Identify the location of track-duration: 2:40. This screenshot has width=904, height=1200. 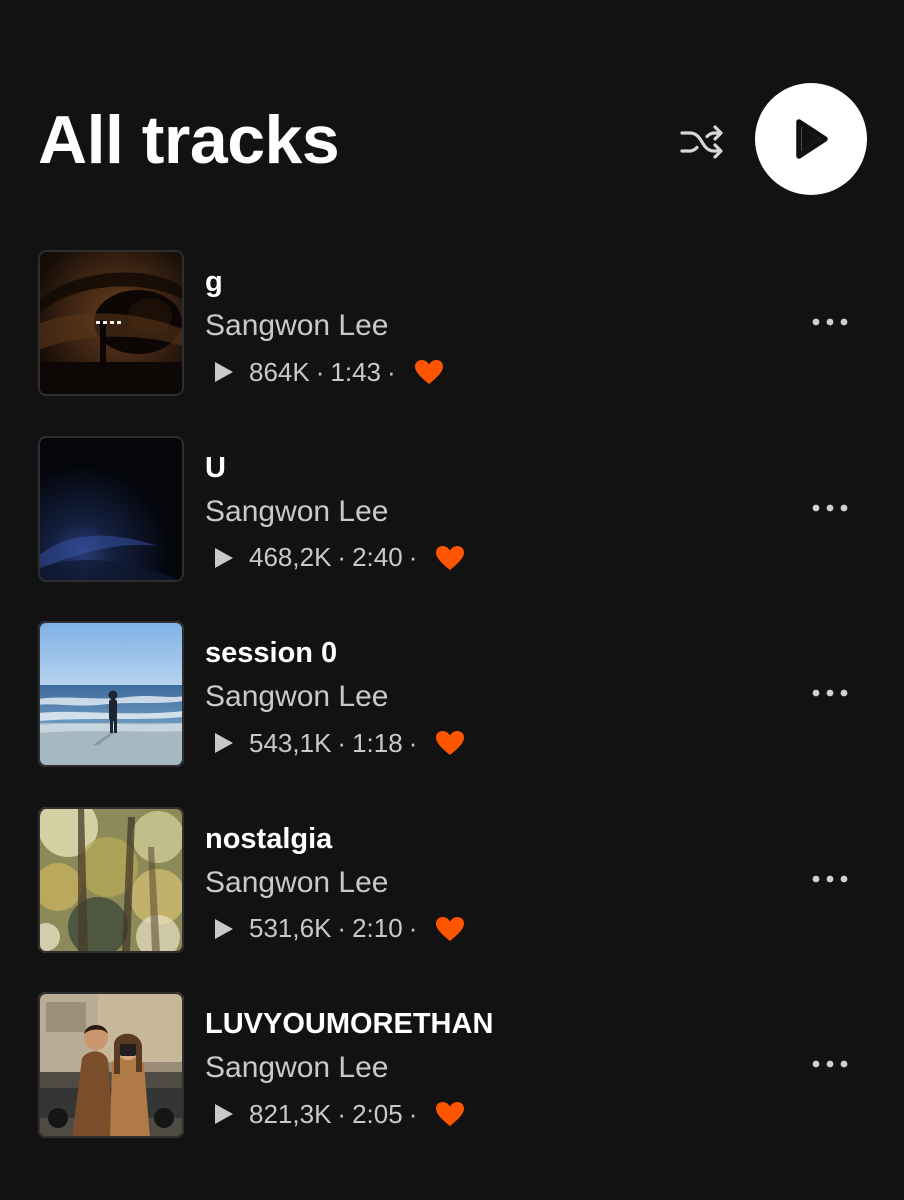
(377, 557).